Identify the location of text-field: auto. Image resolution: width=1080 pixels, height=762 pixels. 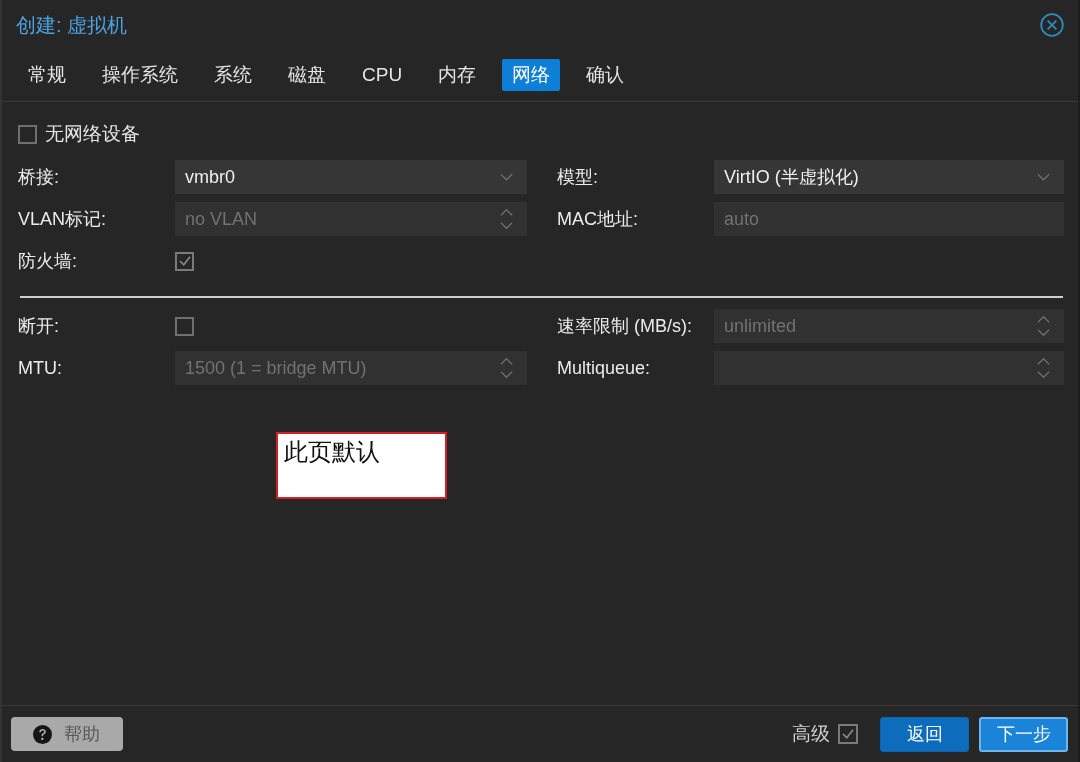
(889, 219).